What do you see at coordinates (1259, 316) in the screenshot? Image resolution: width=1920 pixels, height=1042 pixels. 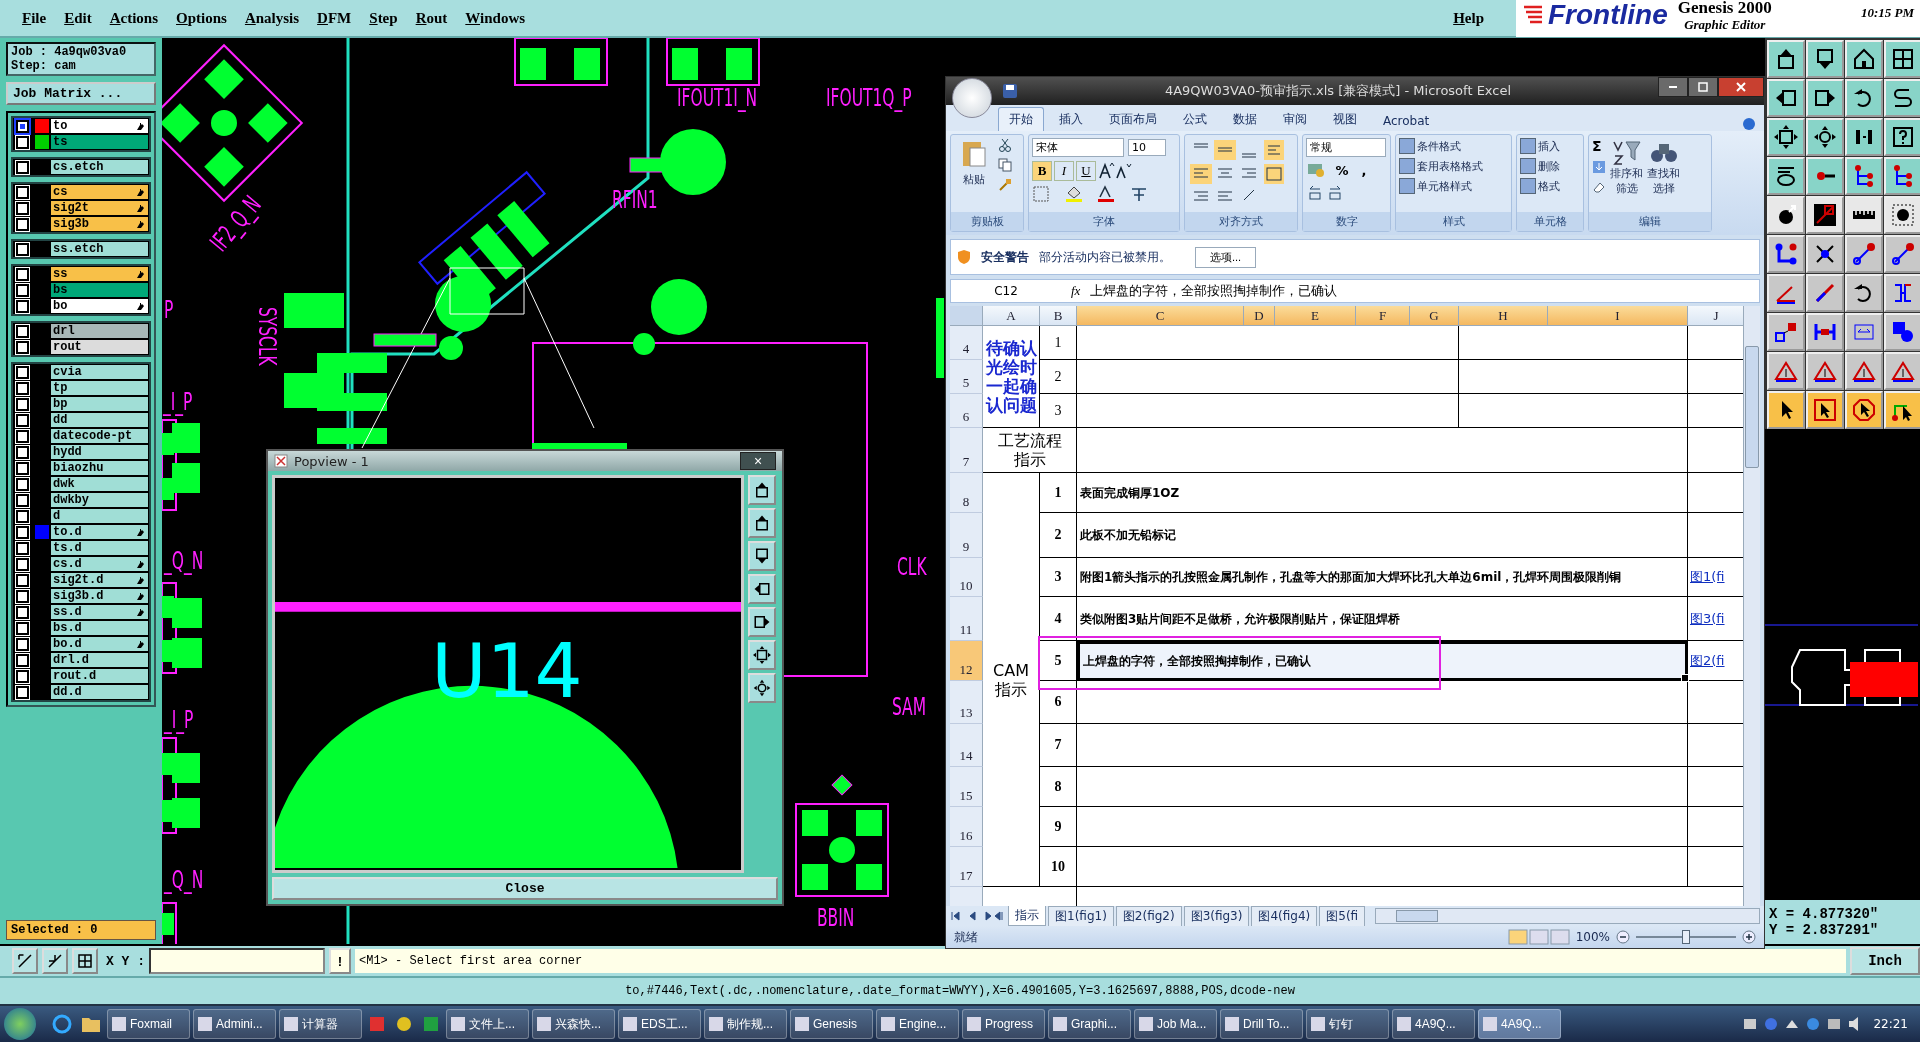 I see `column-header: D` at bounding box center [1259, 316].